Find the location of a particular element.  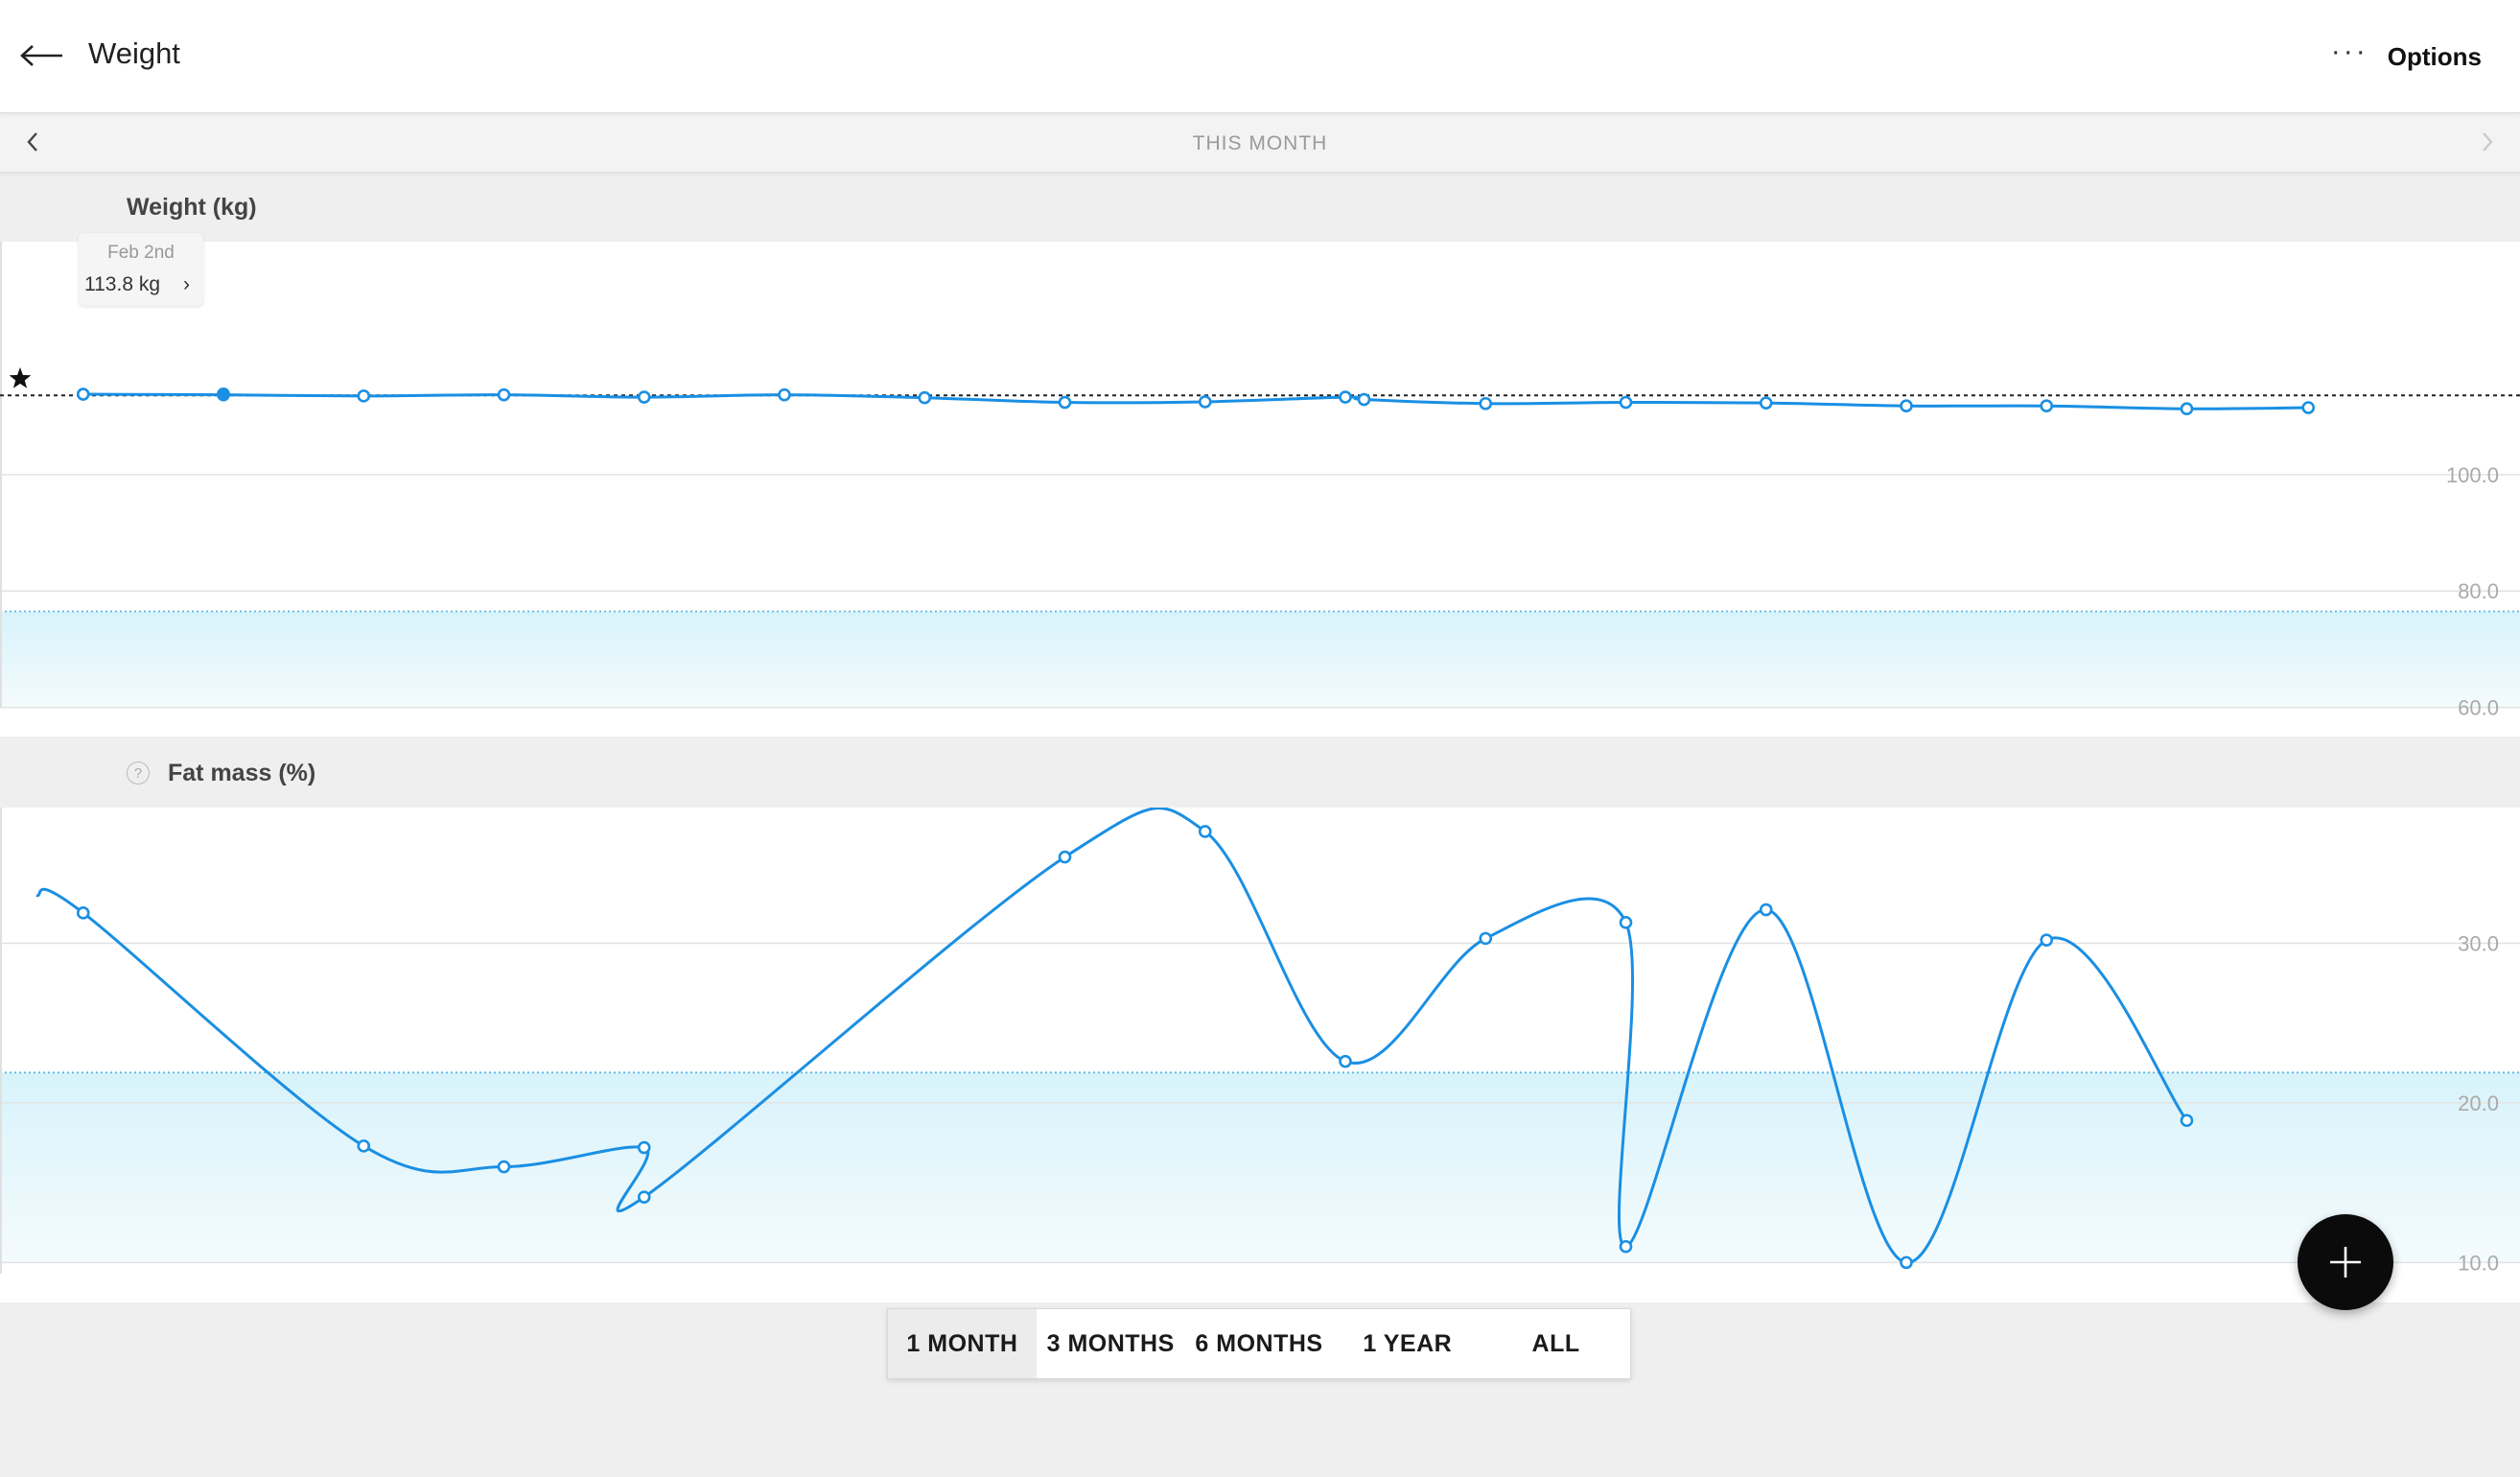

y-tick-label: 20.0 is located at coordinates (2478, 1103).